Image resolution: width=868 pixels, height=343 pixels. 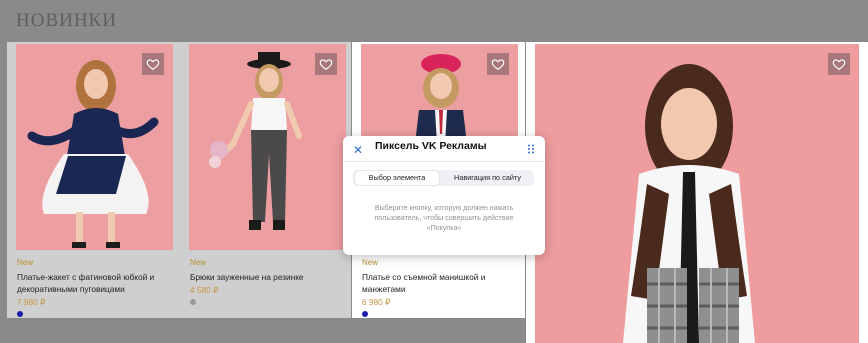 I want to click on product-name: Брюки зауженные на резинке, so click(x=265, y=277).